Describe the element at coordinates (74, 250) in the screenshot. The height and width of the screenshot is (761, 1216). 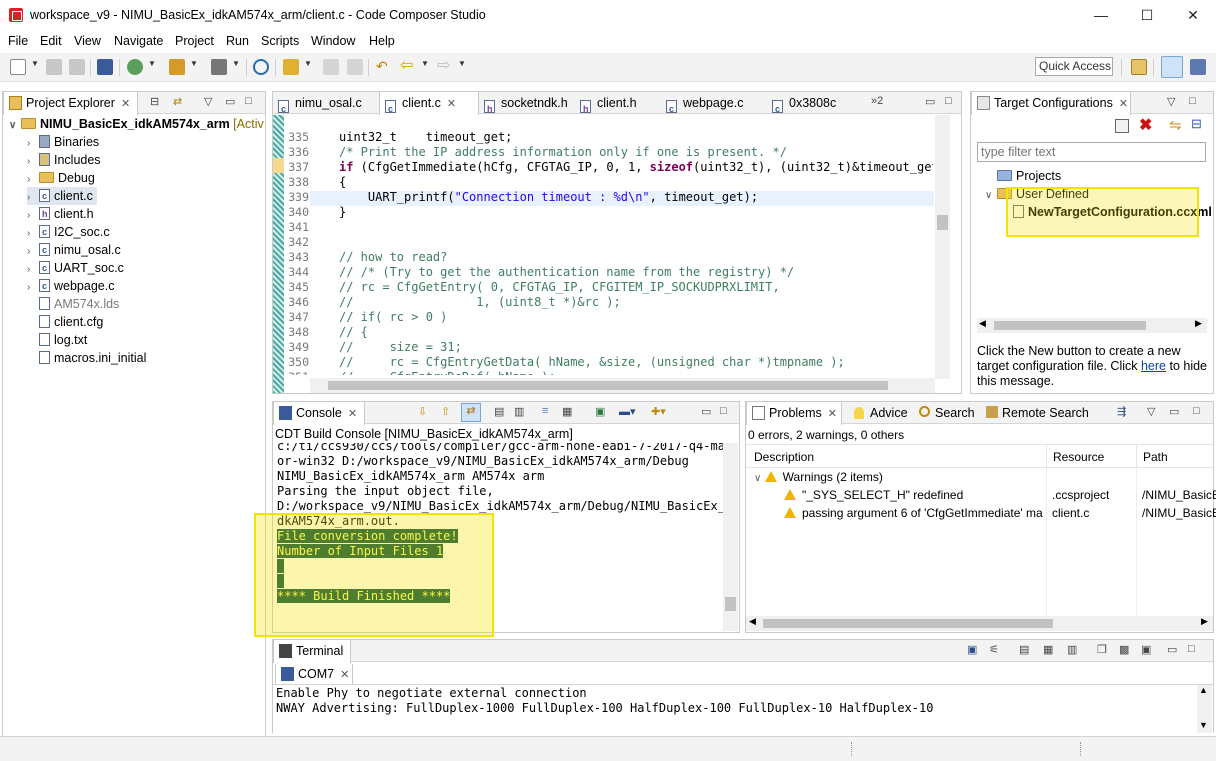
I see `tree-item-nimu-osal-c: ›nimu_osal.c` at that location.